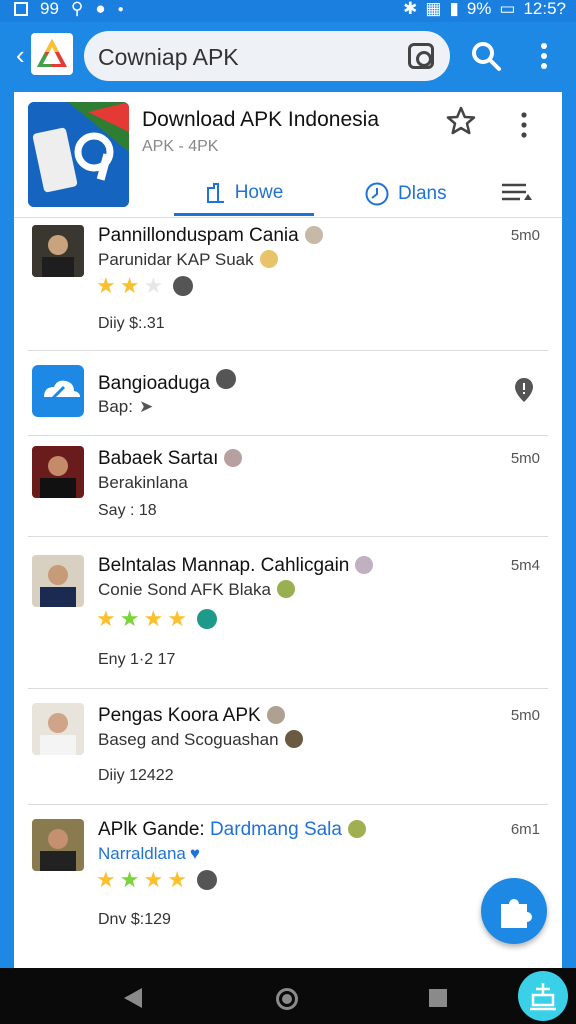  Describe the element at coordinates (143, 482) in the screenshot. I see `item-subtitle: Berakinlana` at that location.